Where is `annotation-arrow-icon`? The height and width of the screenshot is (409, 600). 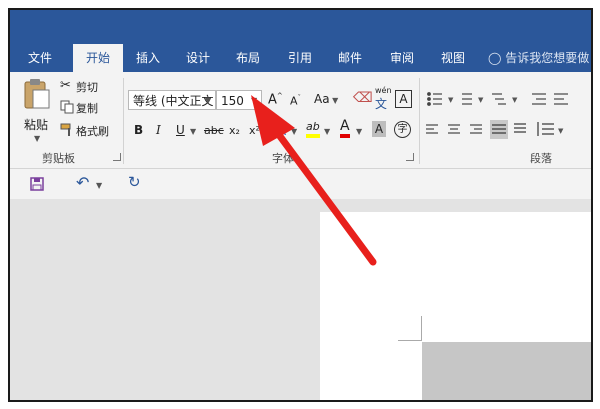
annotation-arrow-icon is located at coordinates (314, 180).